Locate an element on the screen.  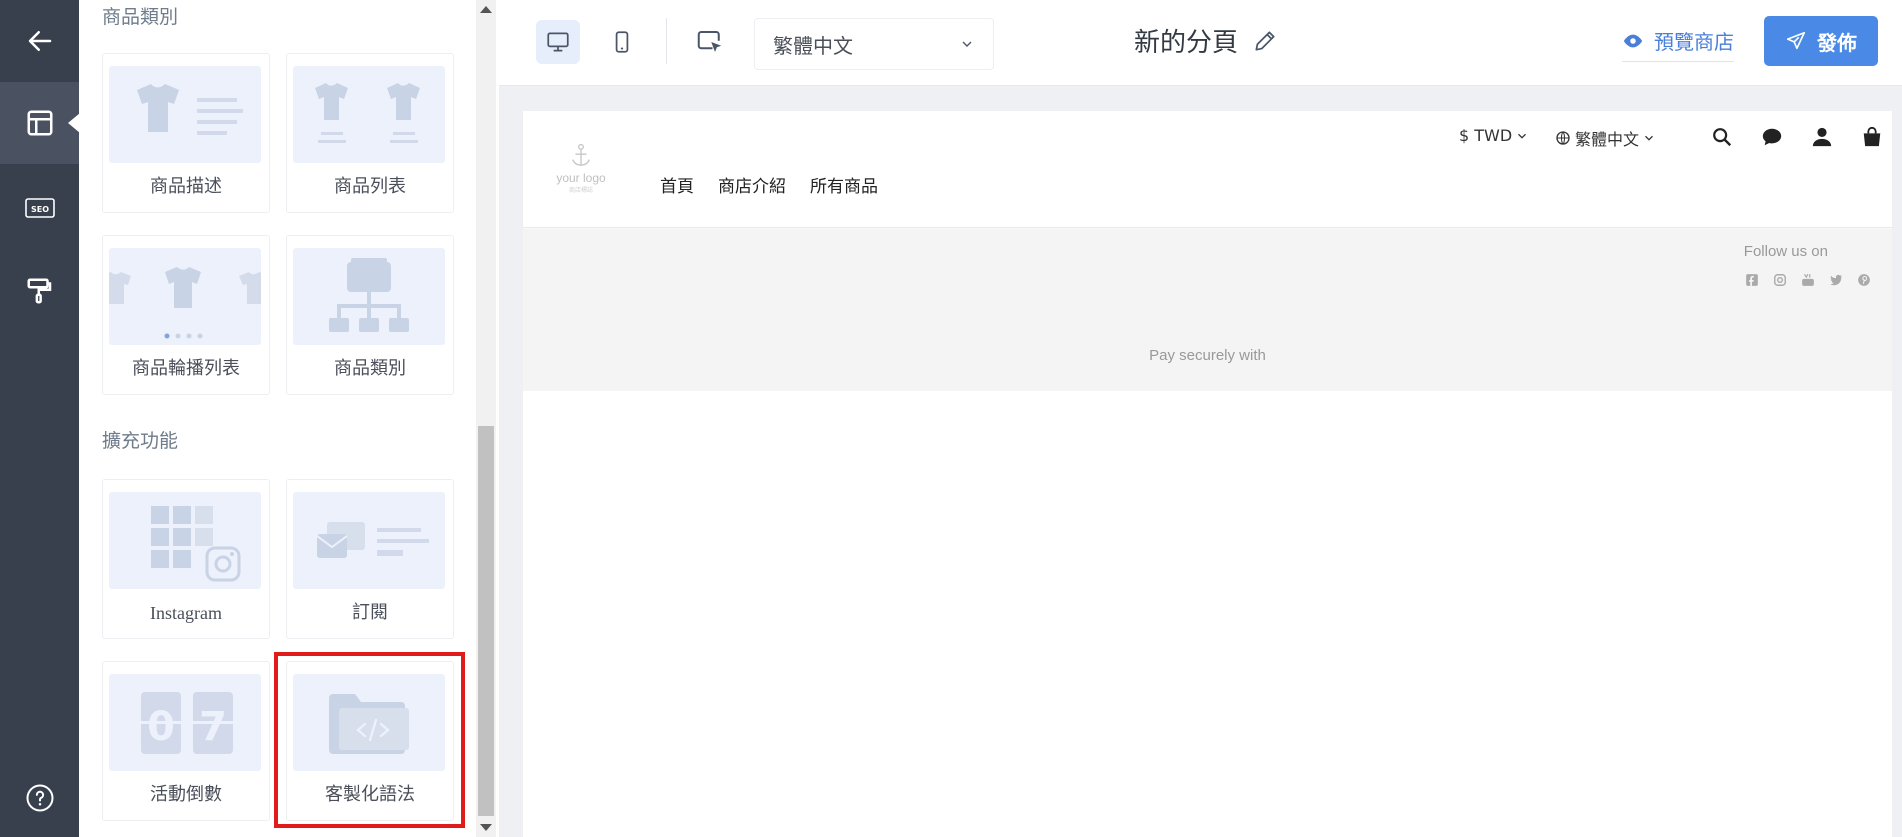
cursor-select-icon is located at coordinates (709, 41).